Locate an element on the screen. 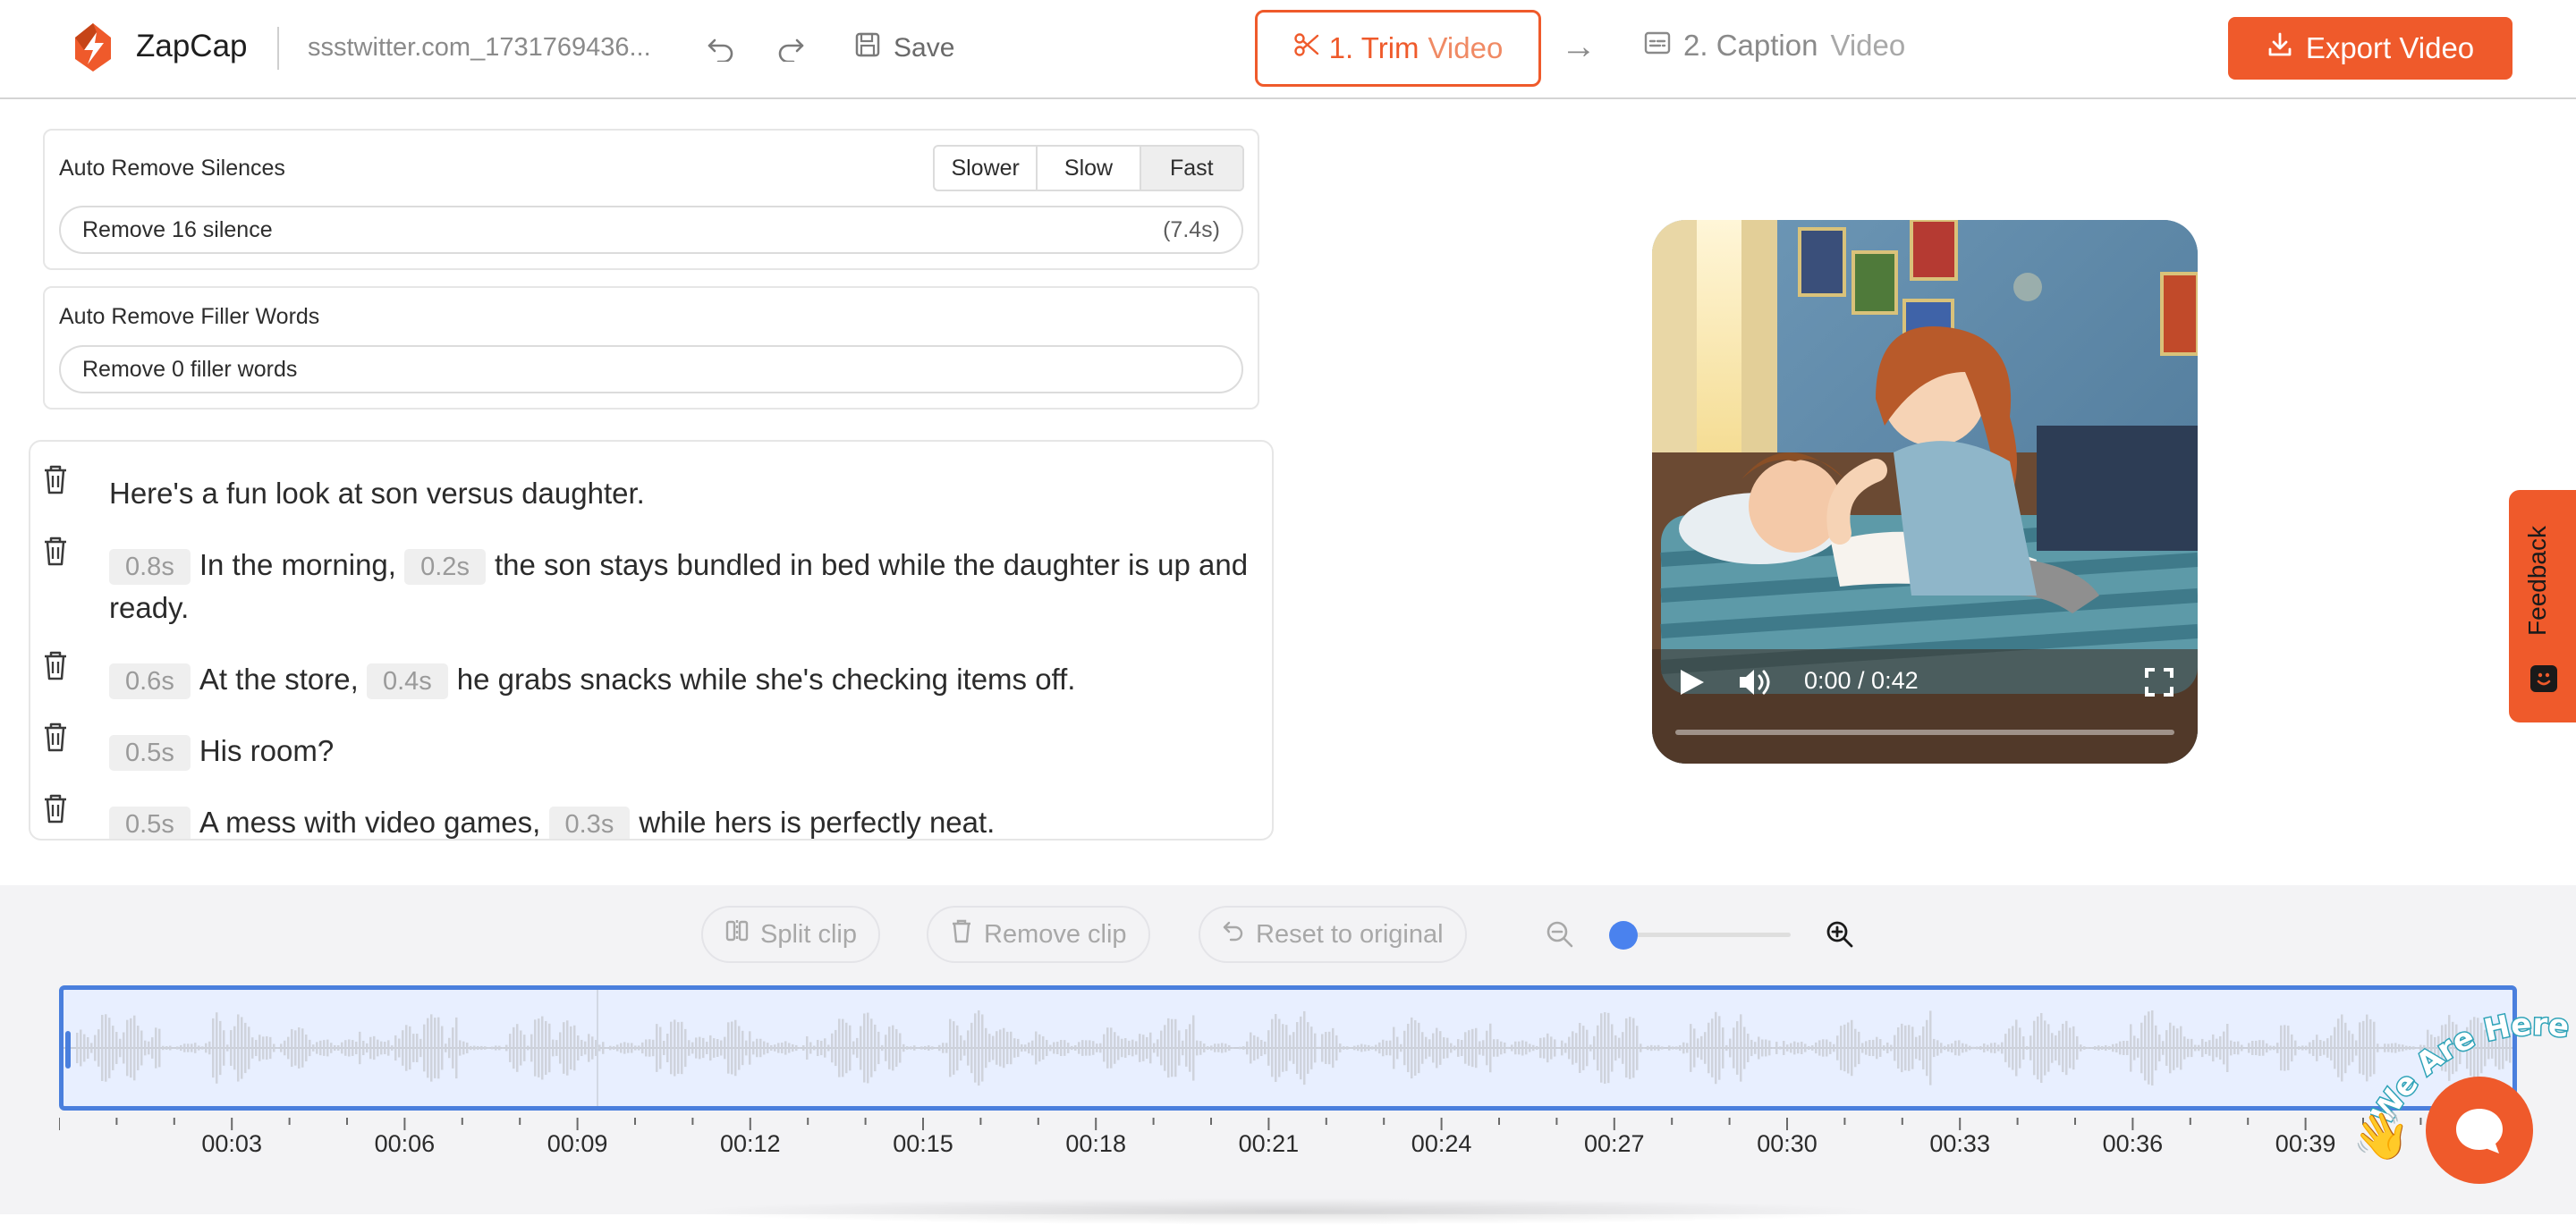 The width and height of the screenshot is (2576, 1225). clip-boundary is located at coordinates (597, 1048).